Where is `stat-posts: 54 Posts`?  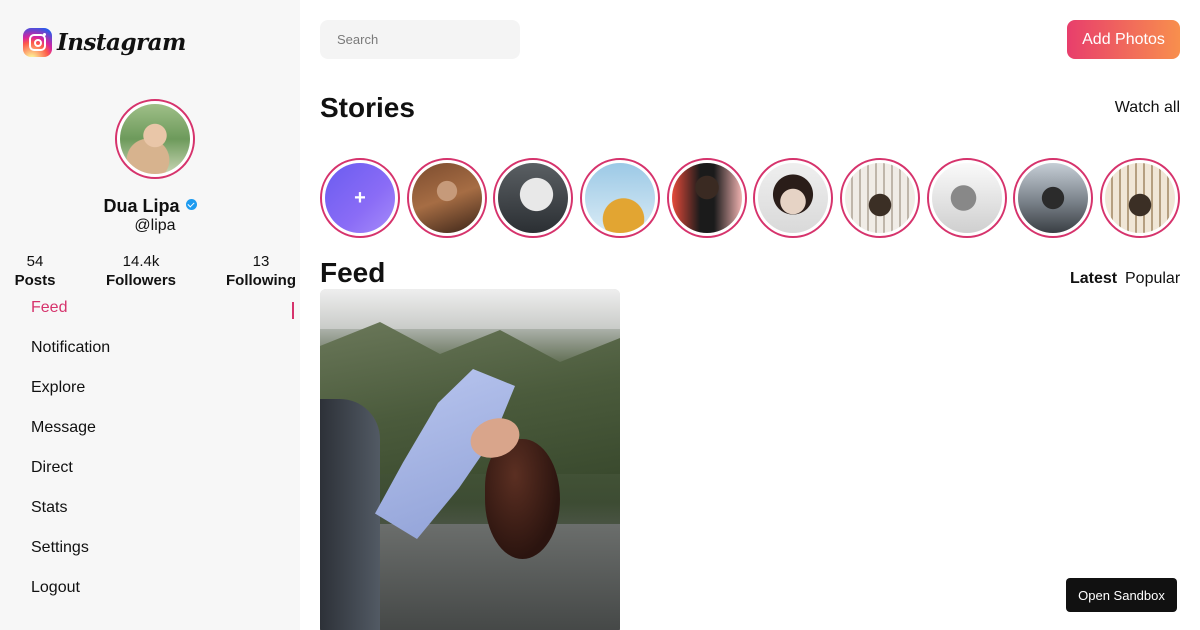
stat-posts: 54 Posts is located at coordinates (35, 271).